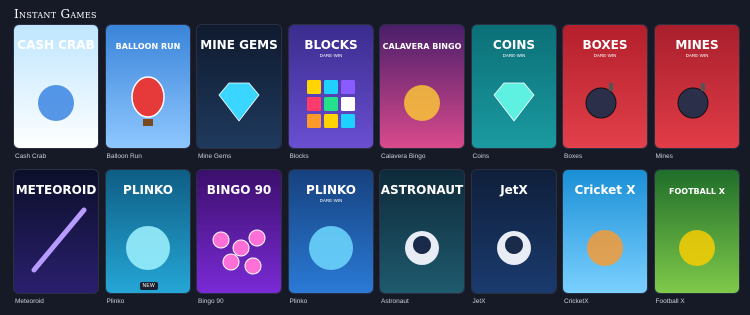  I want to click on game-caption: Calavera Bingo, so click(403, 156).